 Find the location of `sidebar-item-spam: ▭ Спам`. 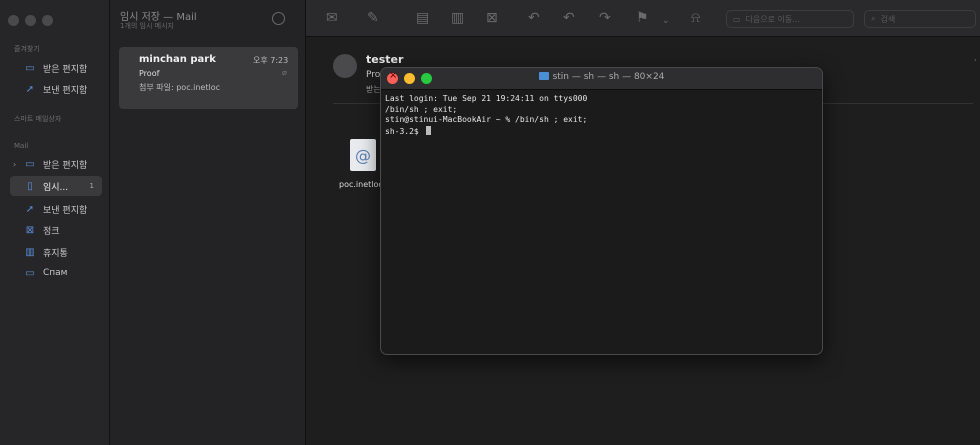

sidebar-item-spam: ▭ Спам is located at coordinates (56, 273).